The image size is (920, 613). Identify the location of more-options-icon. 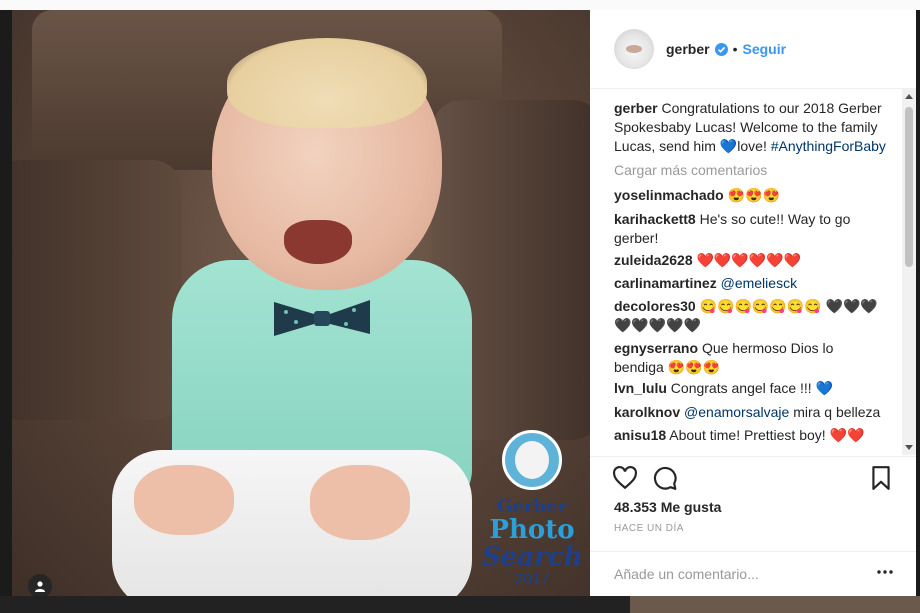
(885, 572).